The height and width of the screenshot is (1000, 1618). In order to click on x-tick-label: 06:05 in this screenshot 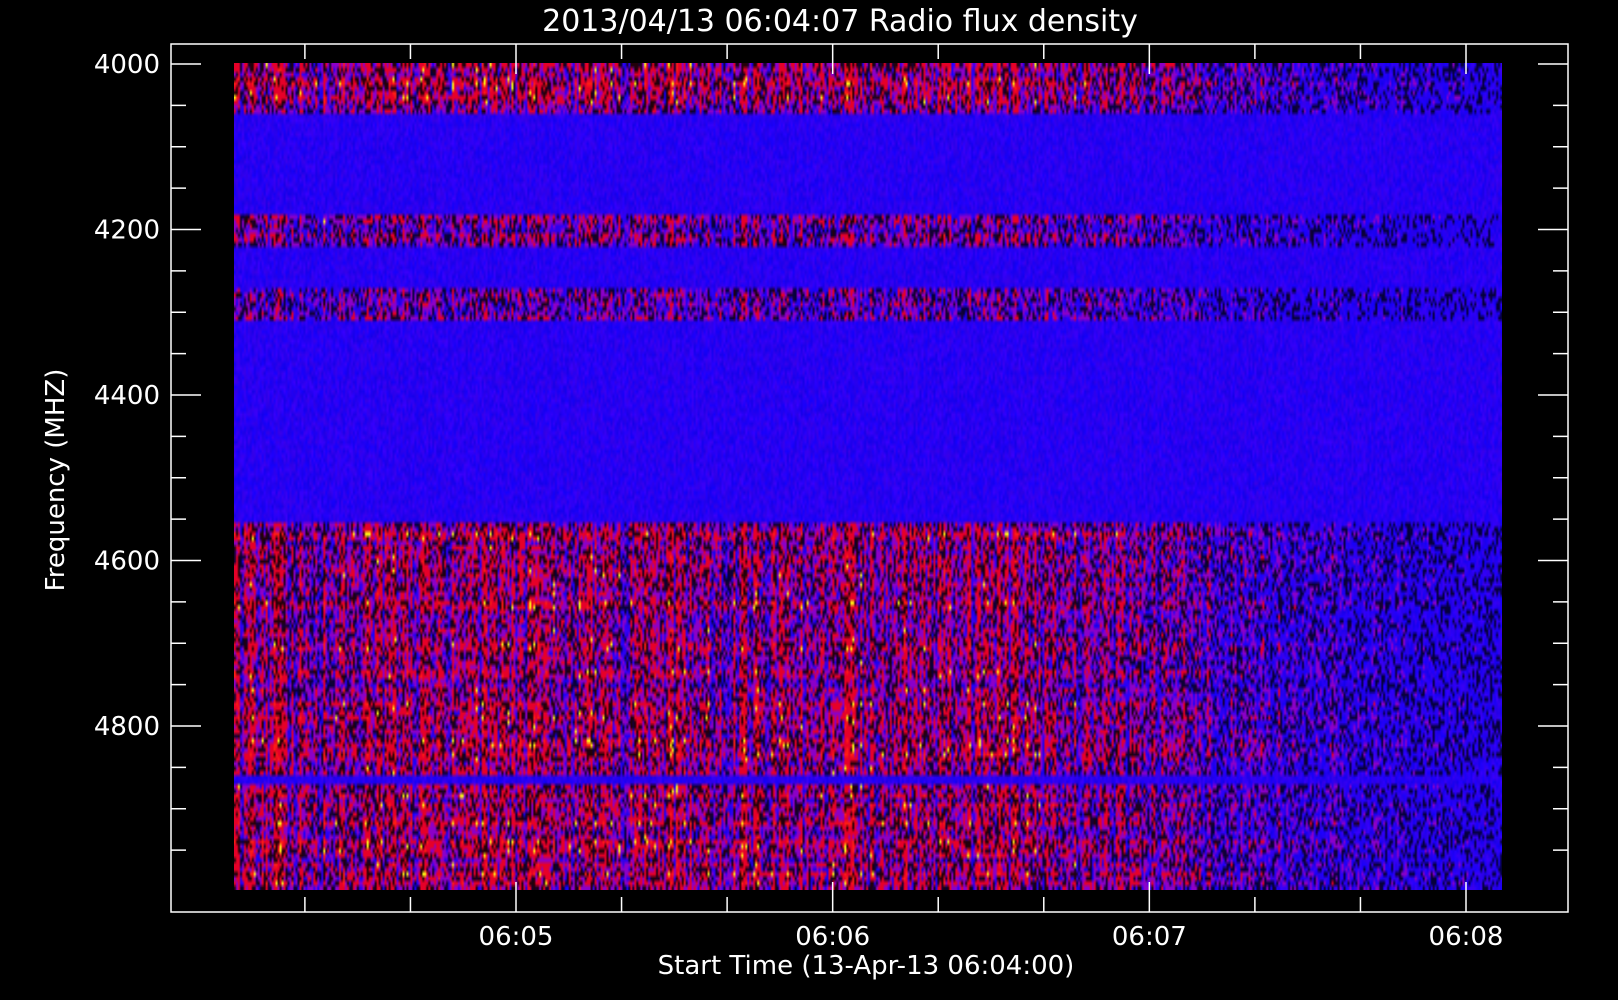, I will do `click(516, 937)`.